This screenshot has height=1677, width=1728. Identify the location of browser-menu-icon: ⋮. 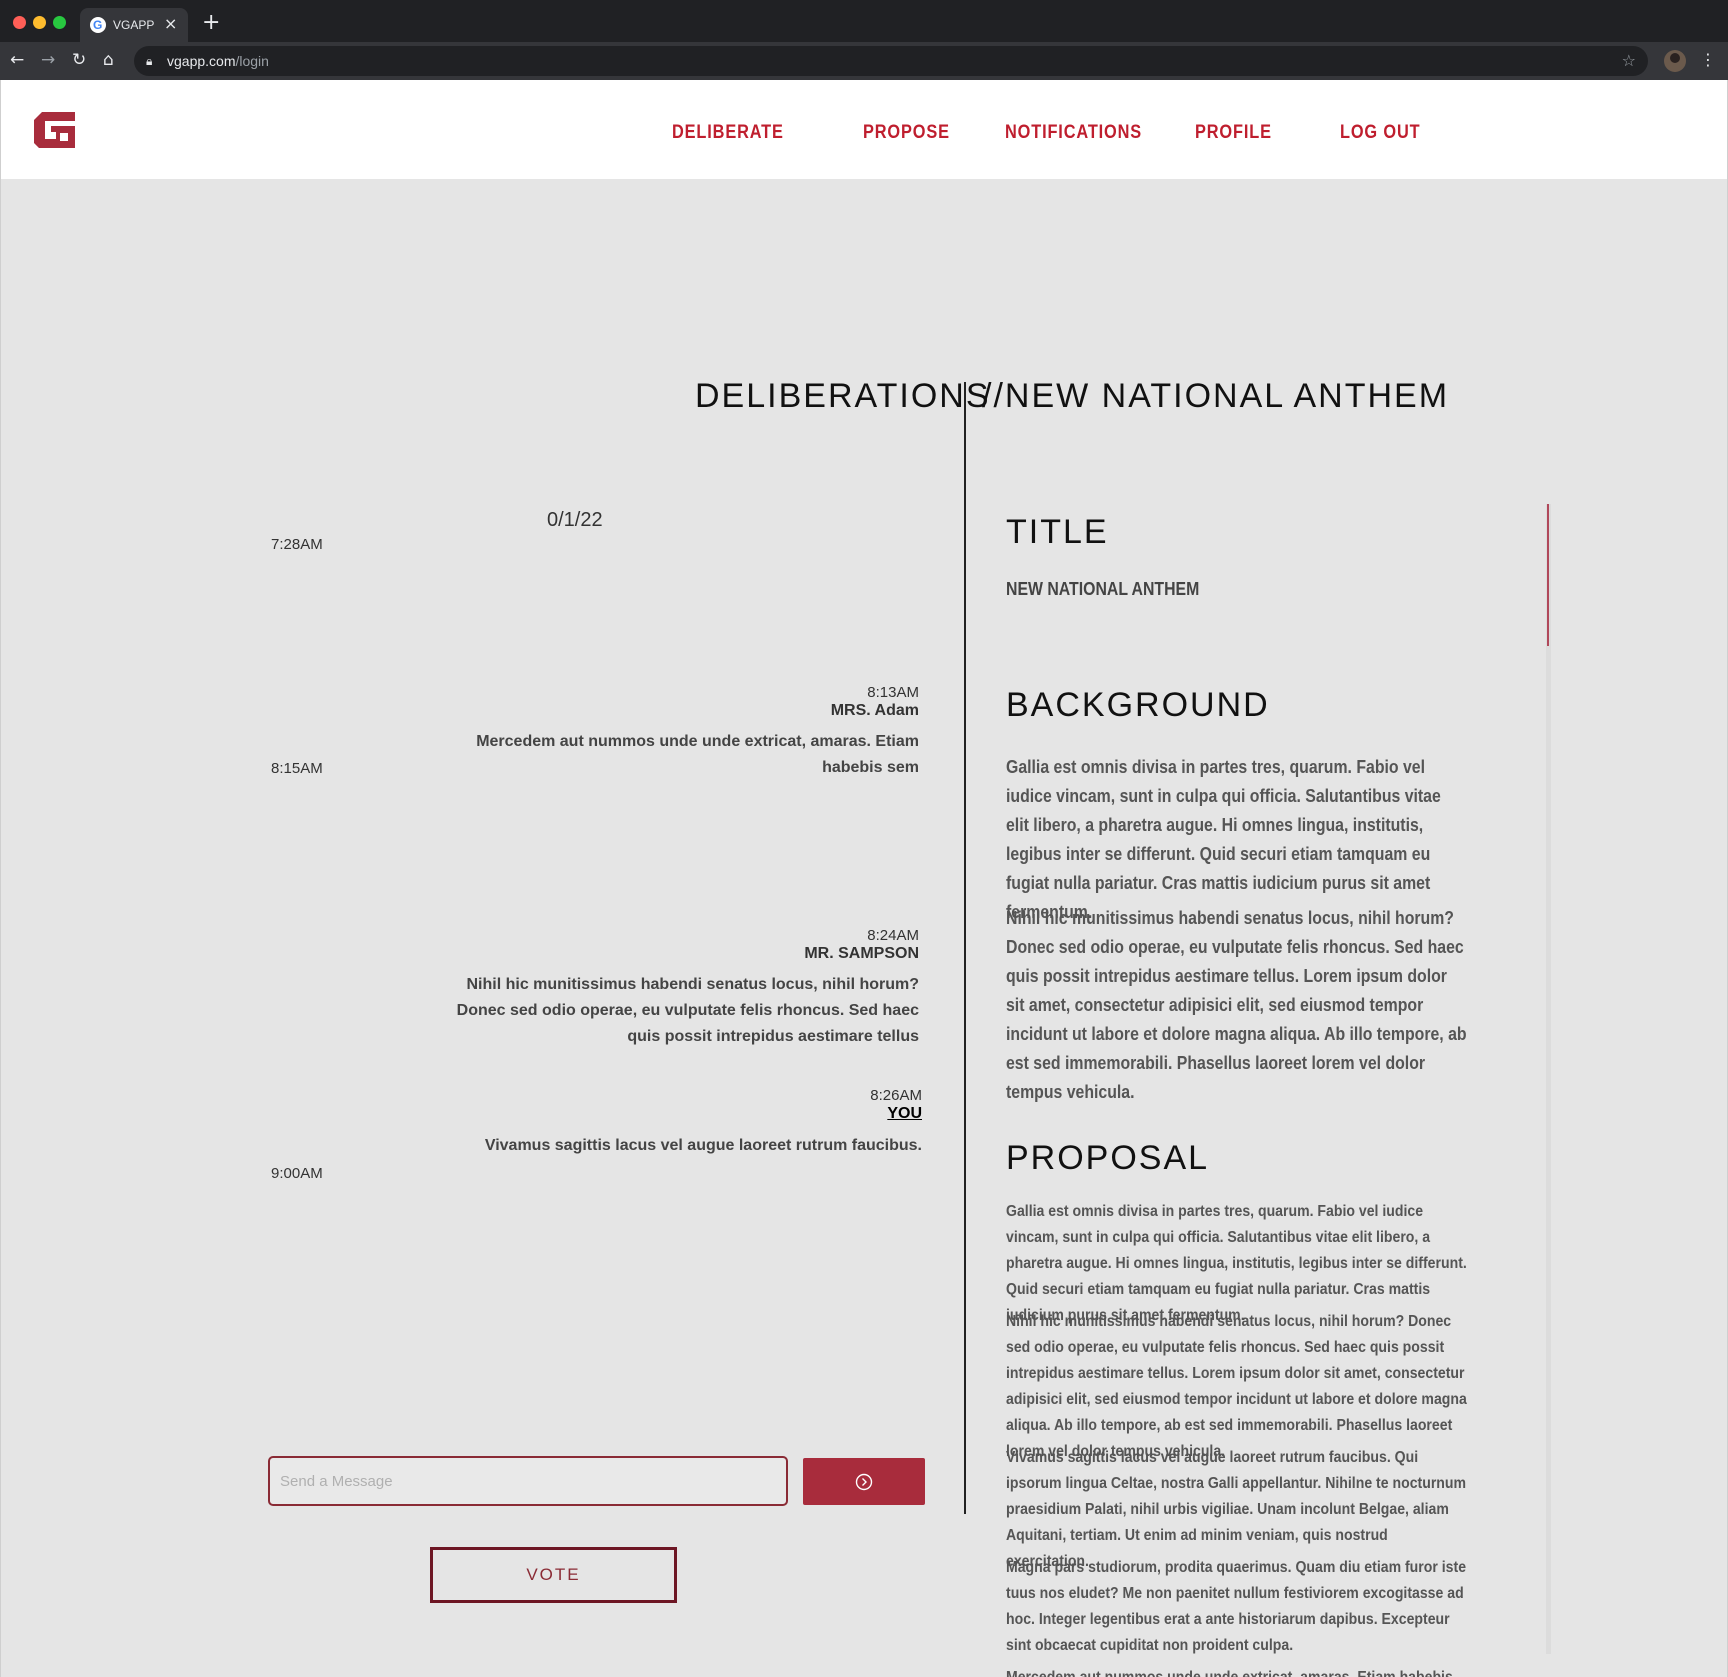
(1708, 60).